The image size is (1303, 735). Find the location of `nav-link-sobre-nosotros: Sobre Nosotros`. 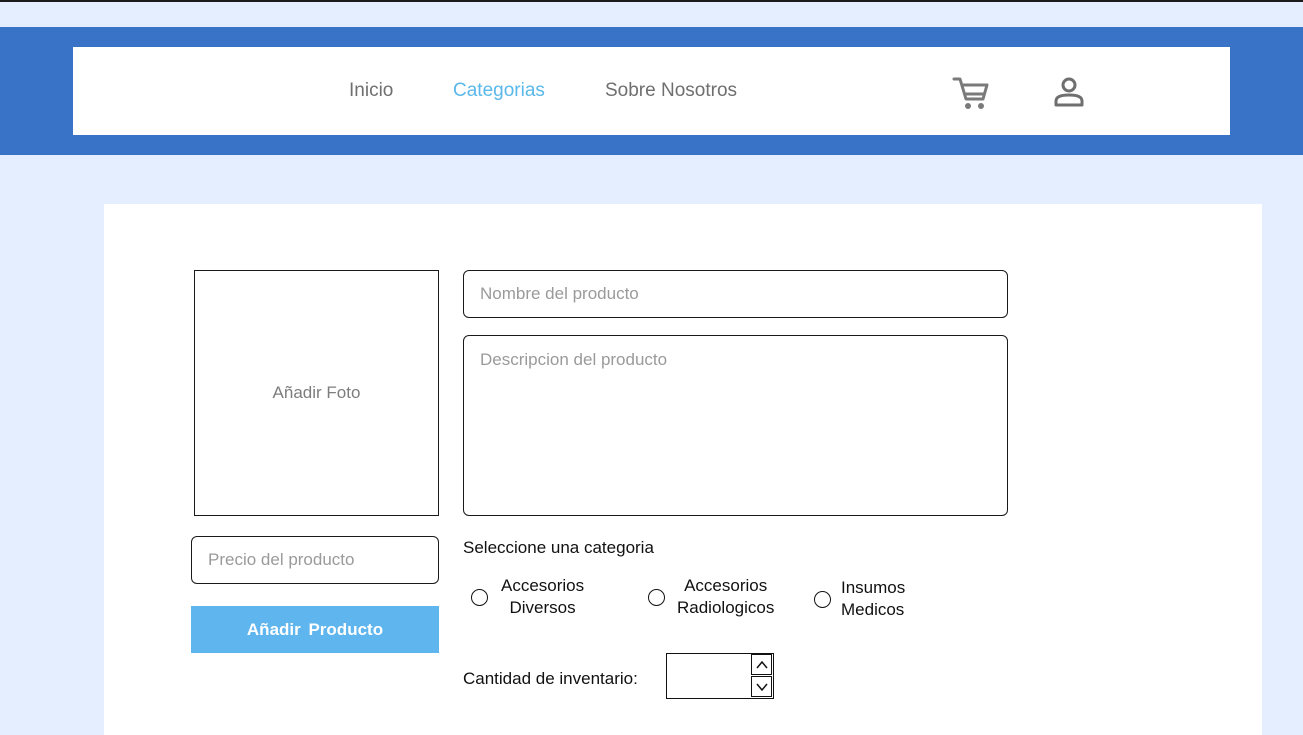

nav-link-sobre-nosotros: Sobre Nosotros is located at coordinates (671, 91).